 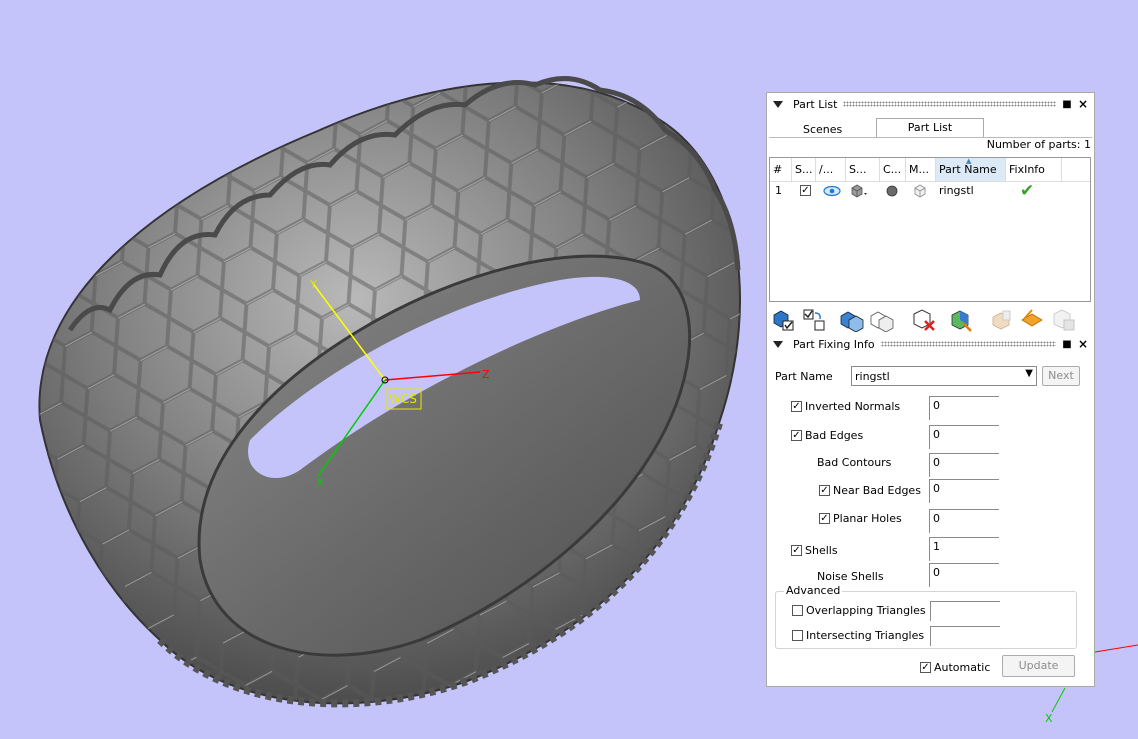 What do you see at coordinates (872, 376) in the screenshot?
I see `part-name-select-value: ringstl` at bounding box center [872, 376].